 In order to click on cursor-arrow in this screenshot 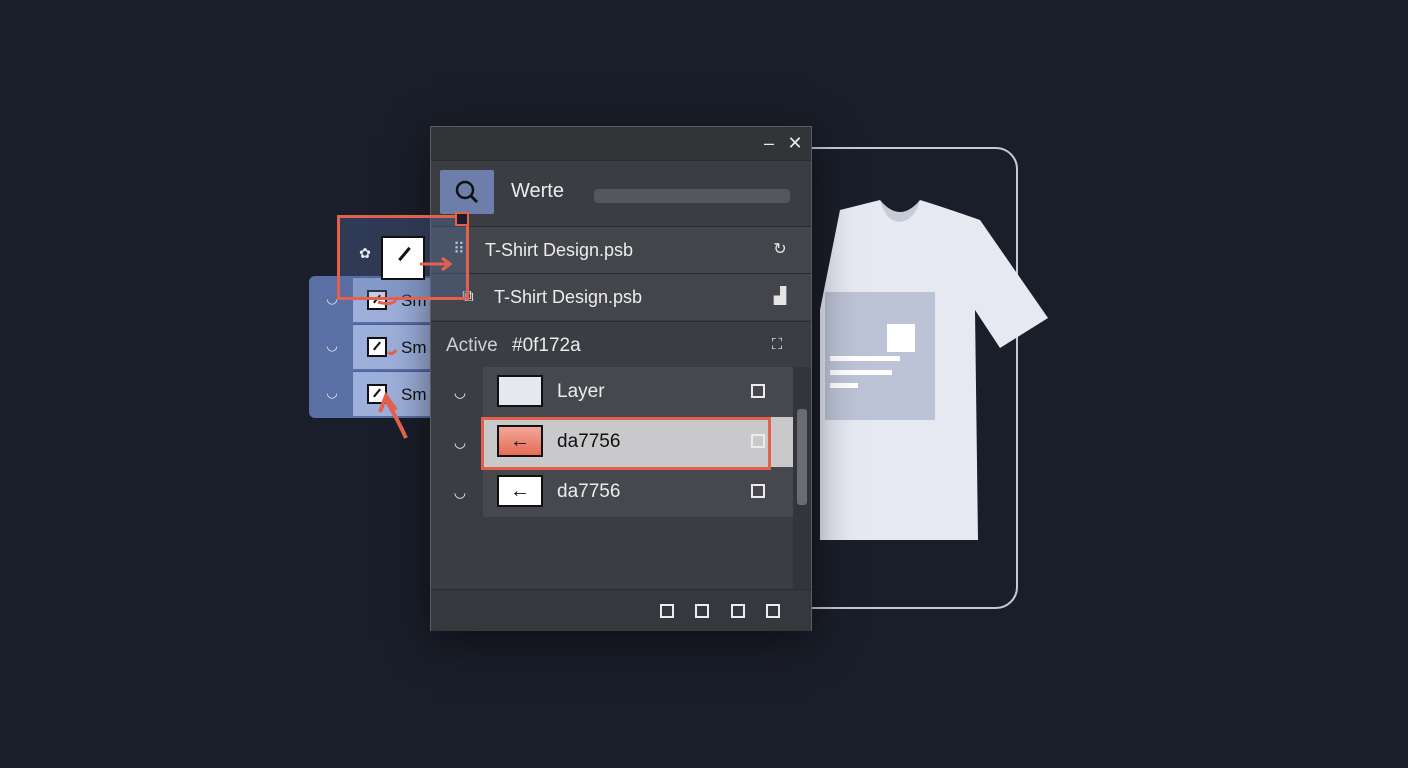, I will do `click(396, 418)`.